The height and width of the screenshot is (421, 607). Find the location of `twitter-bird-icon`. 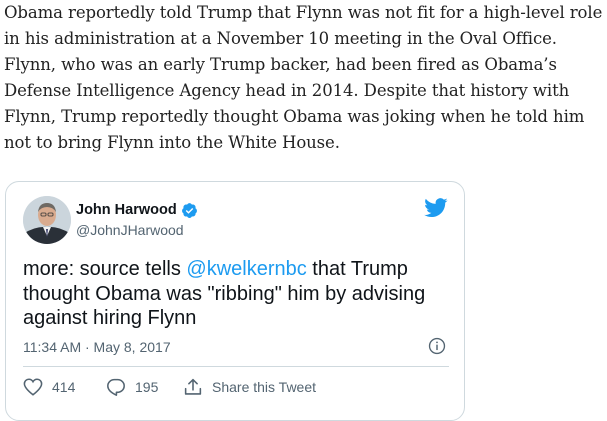

twitter-bird-icon is located at coordinates (436, 208).